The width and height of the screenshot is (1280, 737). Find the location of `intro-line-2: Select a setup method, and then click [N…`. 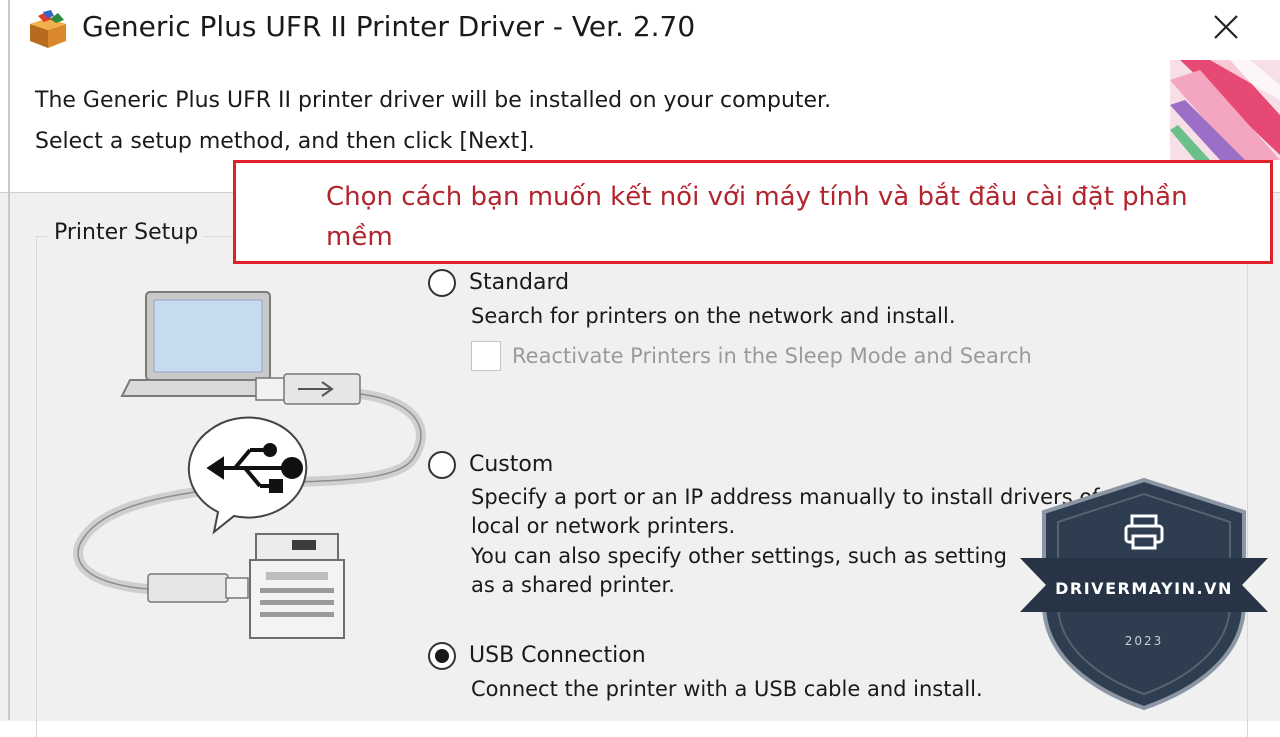

intro-line-2: Select a setup method, and then click [N… is located at coordinates (285, 141).